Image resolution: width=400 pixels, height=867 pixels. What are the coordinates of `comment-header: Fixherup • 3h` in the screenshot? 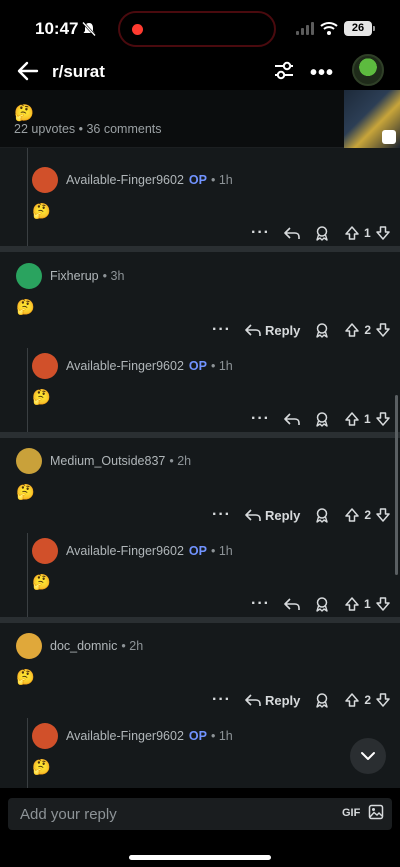 It's located at (70, 276).